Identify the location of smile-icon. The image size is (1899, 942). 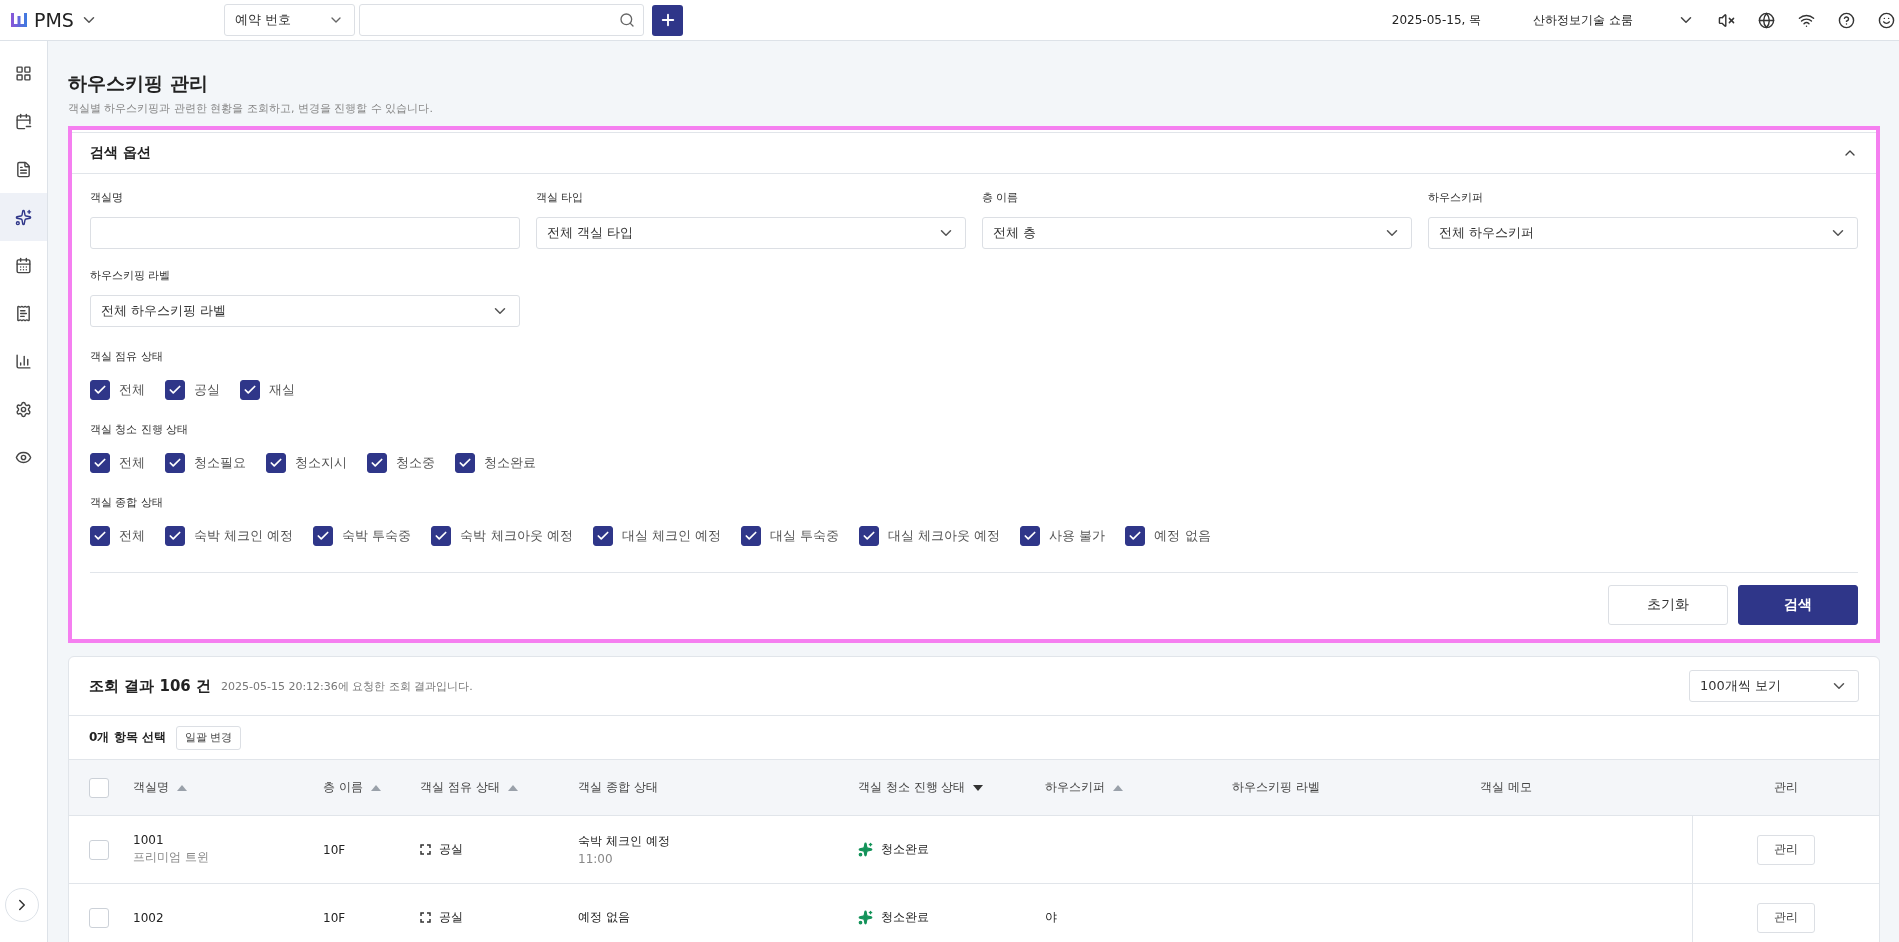
(1886, 20).